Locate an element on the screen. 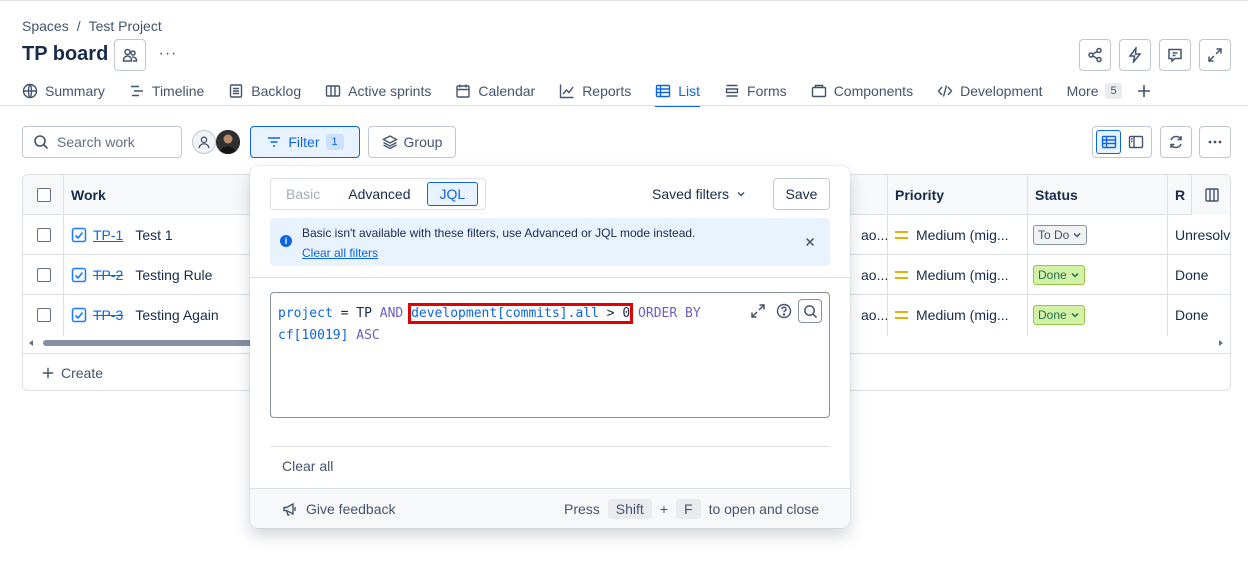  saved-filters-dropdown: Saved filters is located at coordinates (699, 194).